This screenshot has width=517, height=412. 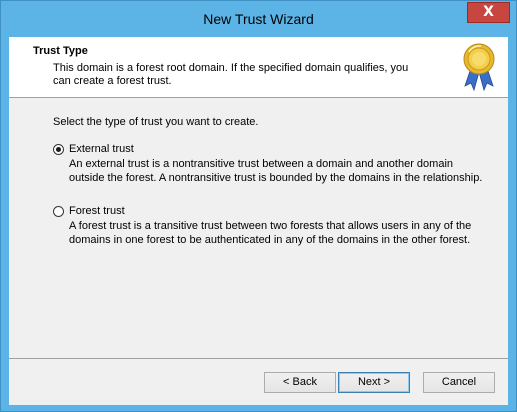 I want to click on external-trust-label: External trust, so click(x=101, y=149).